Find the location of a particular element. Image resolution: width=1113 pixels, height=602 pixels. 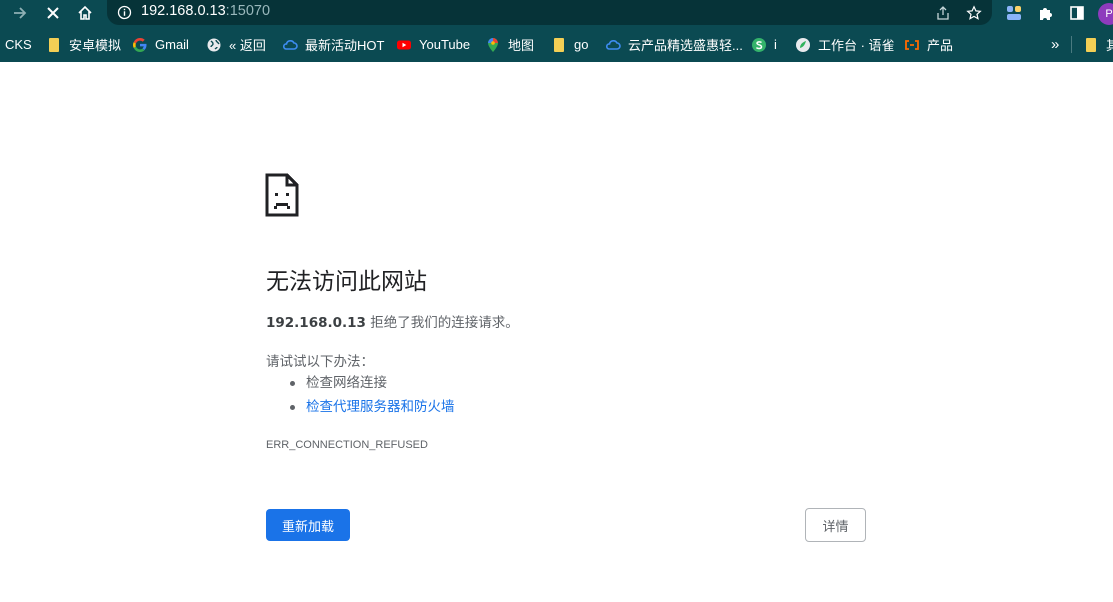

arrow-right-icon is located at coordinates (20, 12).